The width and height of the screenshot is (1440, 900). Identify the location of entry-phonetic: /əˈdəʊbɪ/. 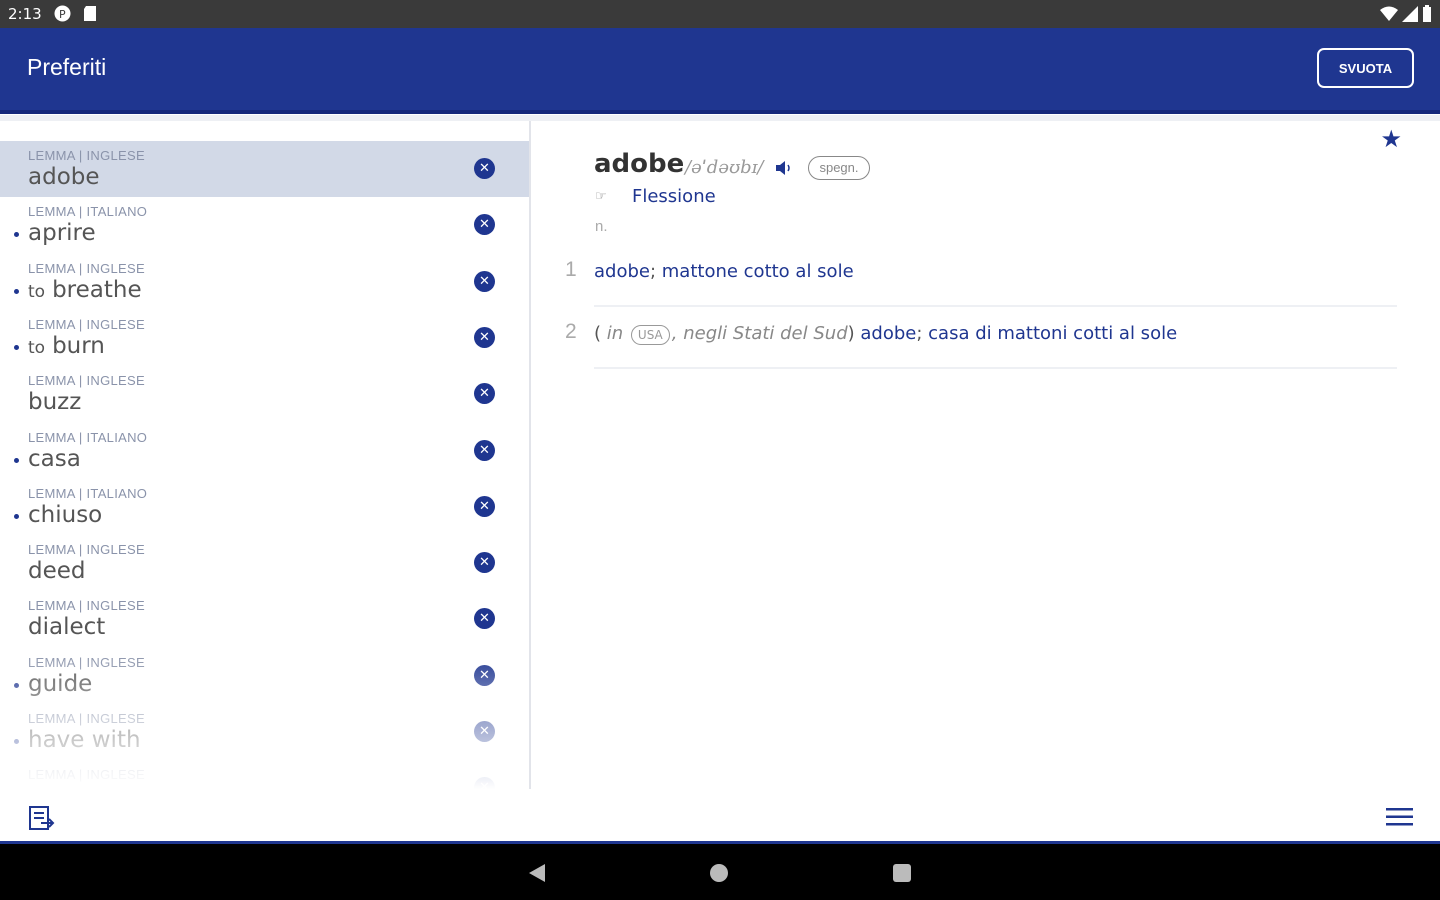
(724, 167).